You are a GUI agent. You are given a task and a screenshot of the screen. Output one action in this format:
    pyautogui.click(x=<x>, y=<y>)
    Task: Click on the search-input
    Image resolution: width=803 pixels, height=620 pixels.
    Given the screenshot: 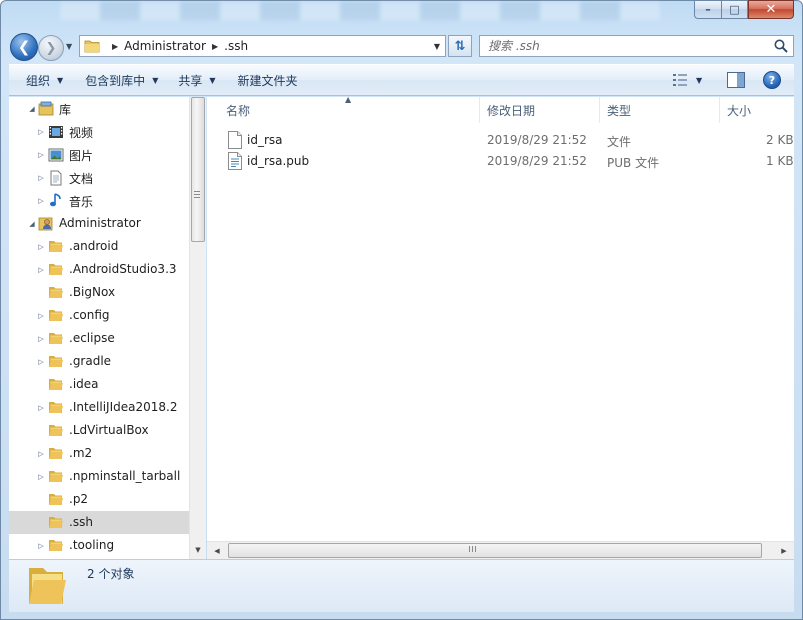 What is the action you would take?
    pyautogui.click(x=623, y=46)
    